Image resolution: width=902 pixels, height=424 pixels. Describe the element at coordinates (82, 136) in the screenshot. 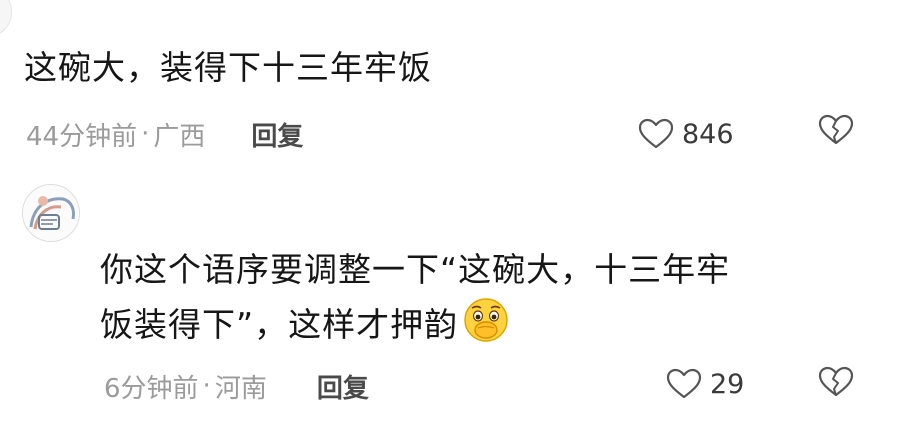

I see `comment-time: 44分钟前` at that location.